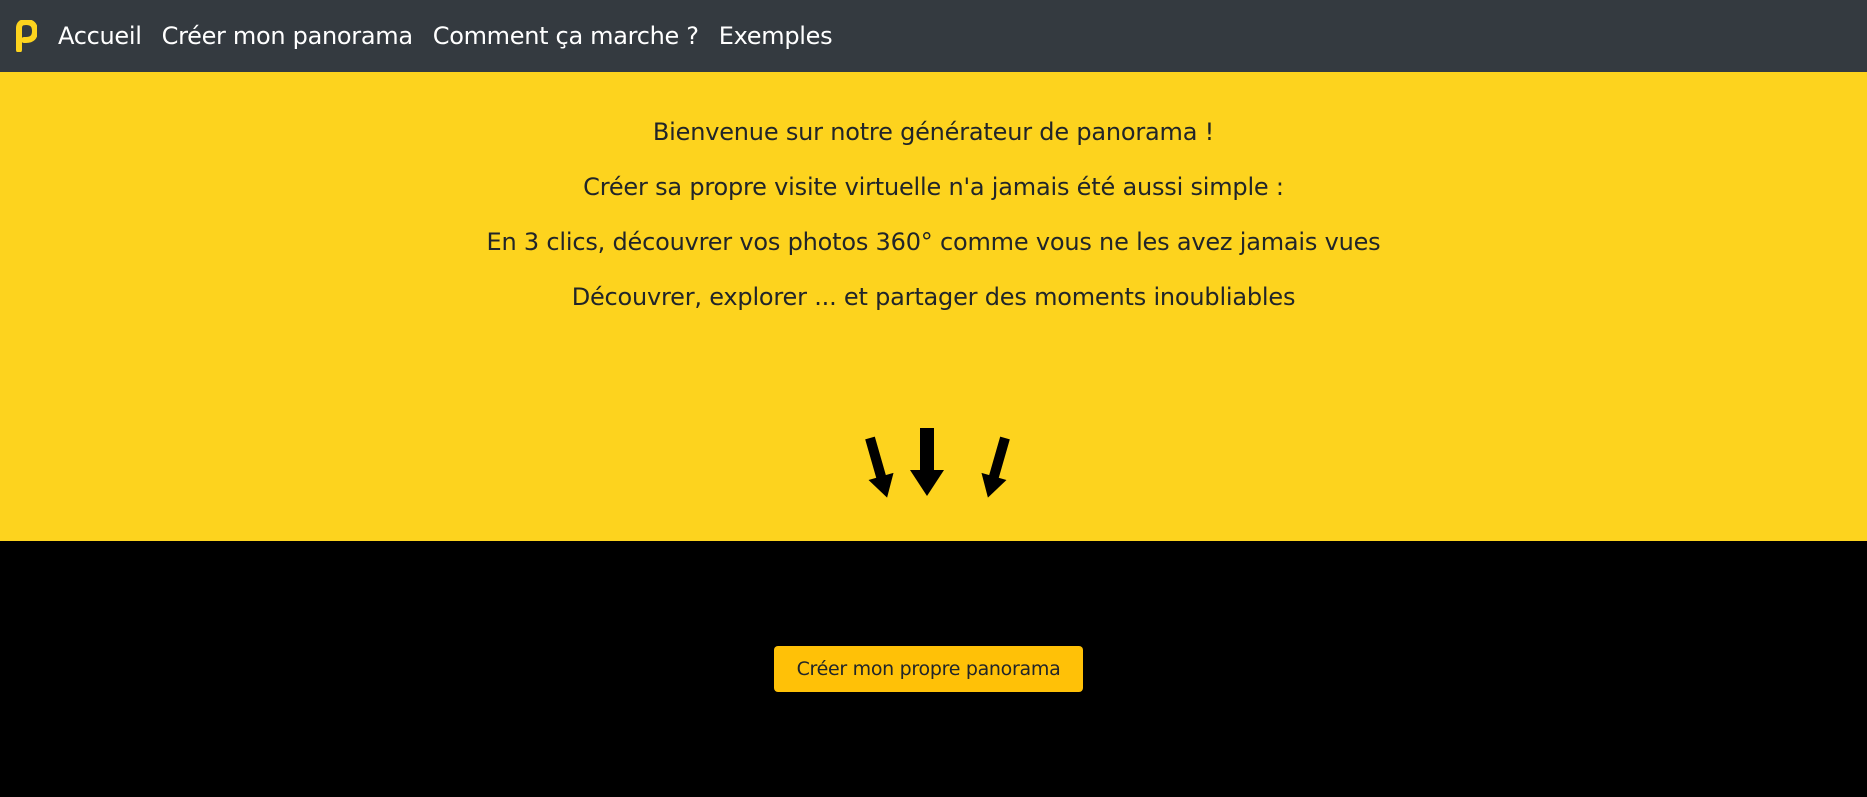 This screenshot has width=1867, height=797. Describe the element at coordinates (26, 36) in the screenshot. I see `panorama-logo-icon` at that location.